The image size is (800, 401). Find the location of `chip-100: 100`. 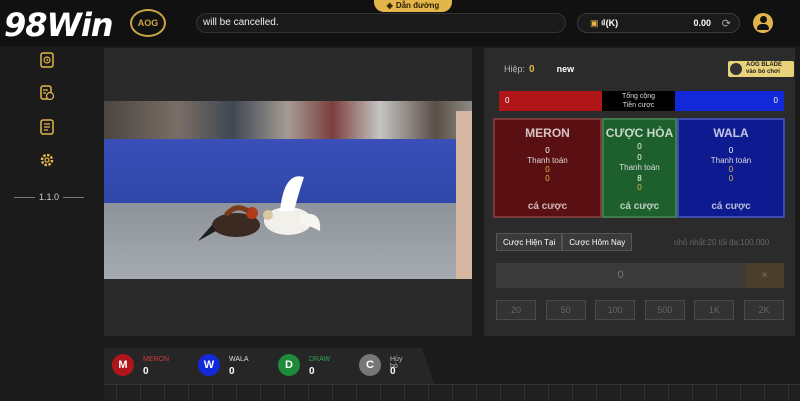

chip-100: 100 is located at coordinates (615, 310).